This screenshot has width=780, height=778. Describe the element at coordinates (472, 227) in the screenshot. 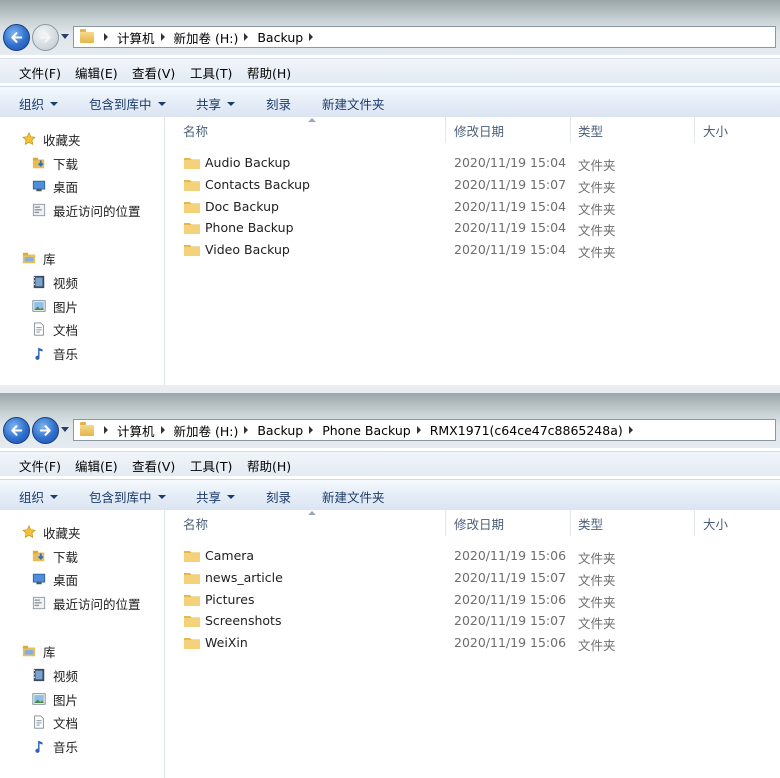

I see `table-row: Phone Backup 2020/11/19 15:04 文件夹` at that location.